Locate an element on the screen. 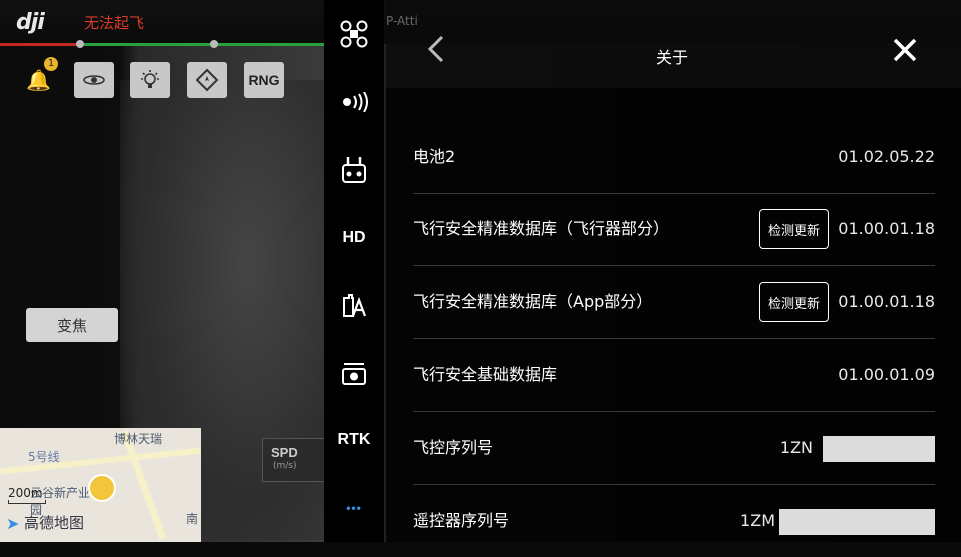 The image size is (961, 557). status-line-red is located at coordinates (40, 44).